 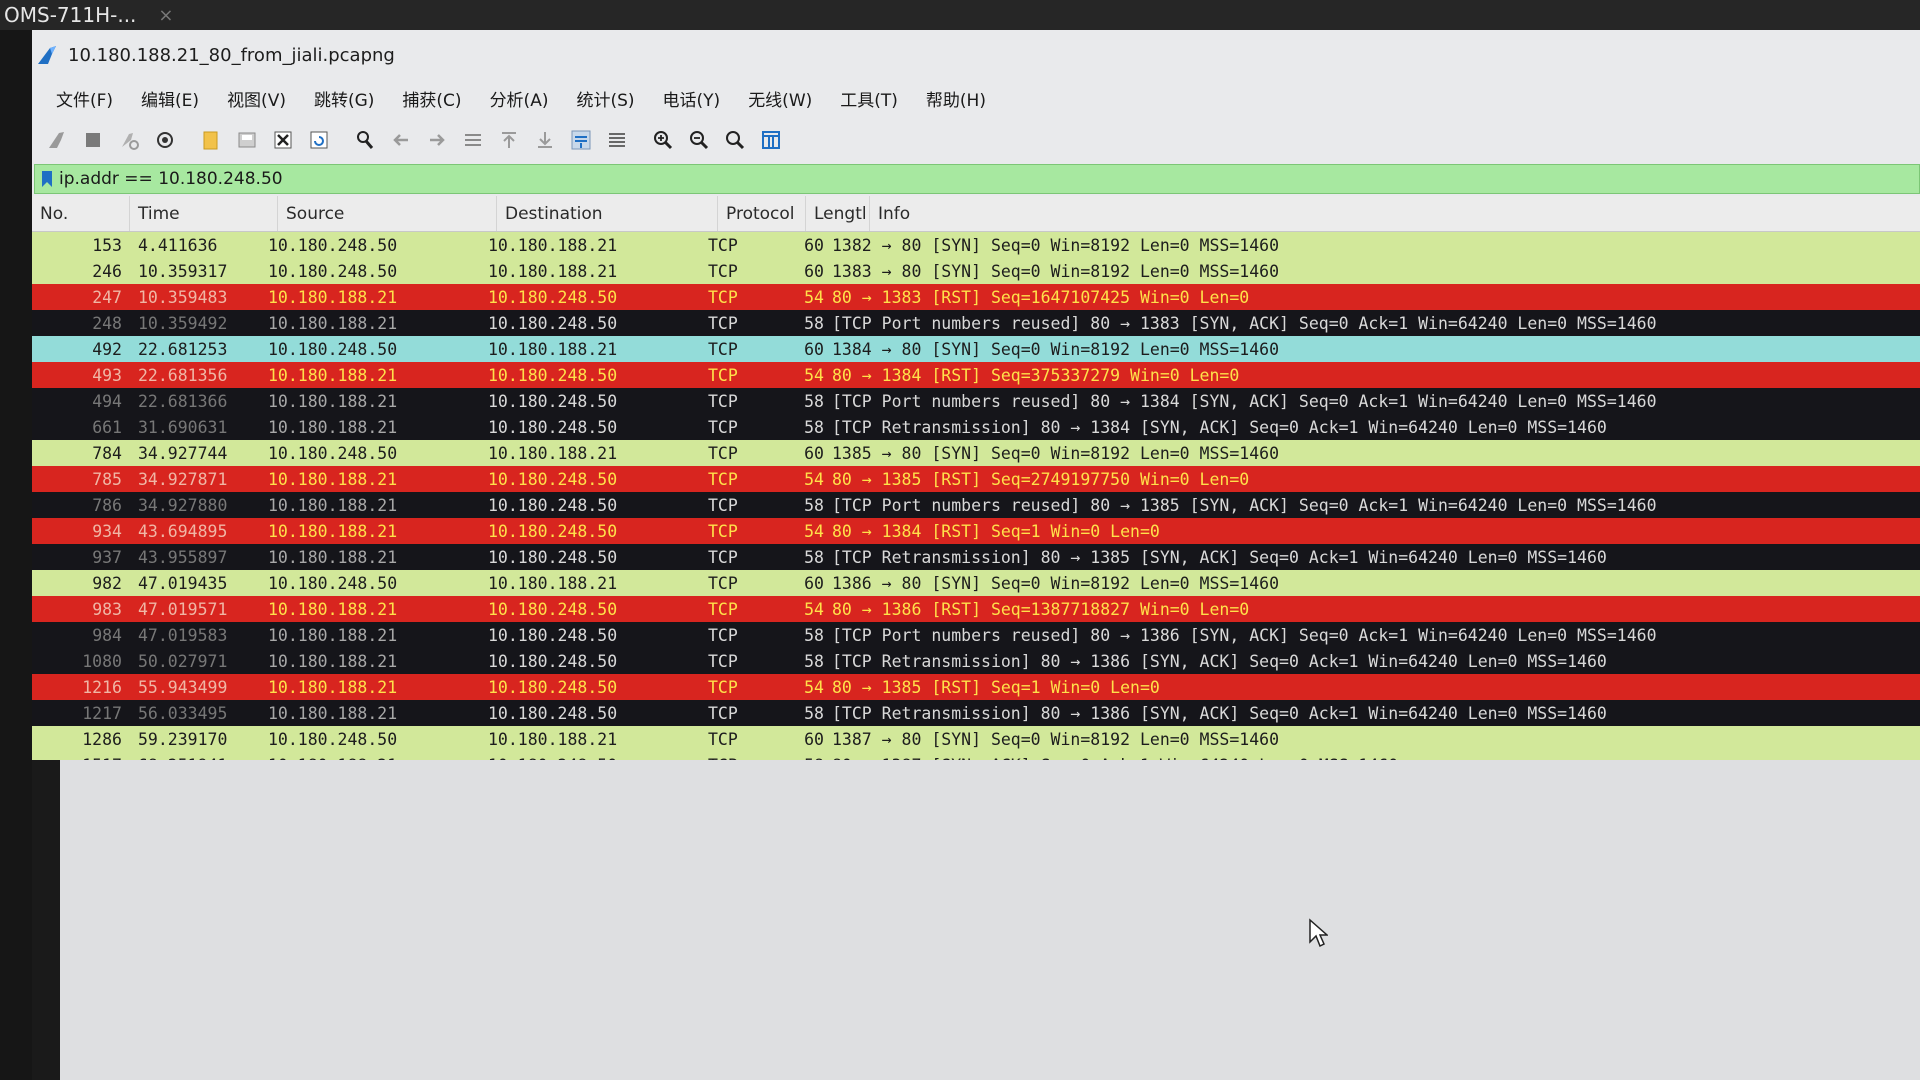 I want to click on first-packet-button, so click(x=509, y=140).